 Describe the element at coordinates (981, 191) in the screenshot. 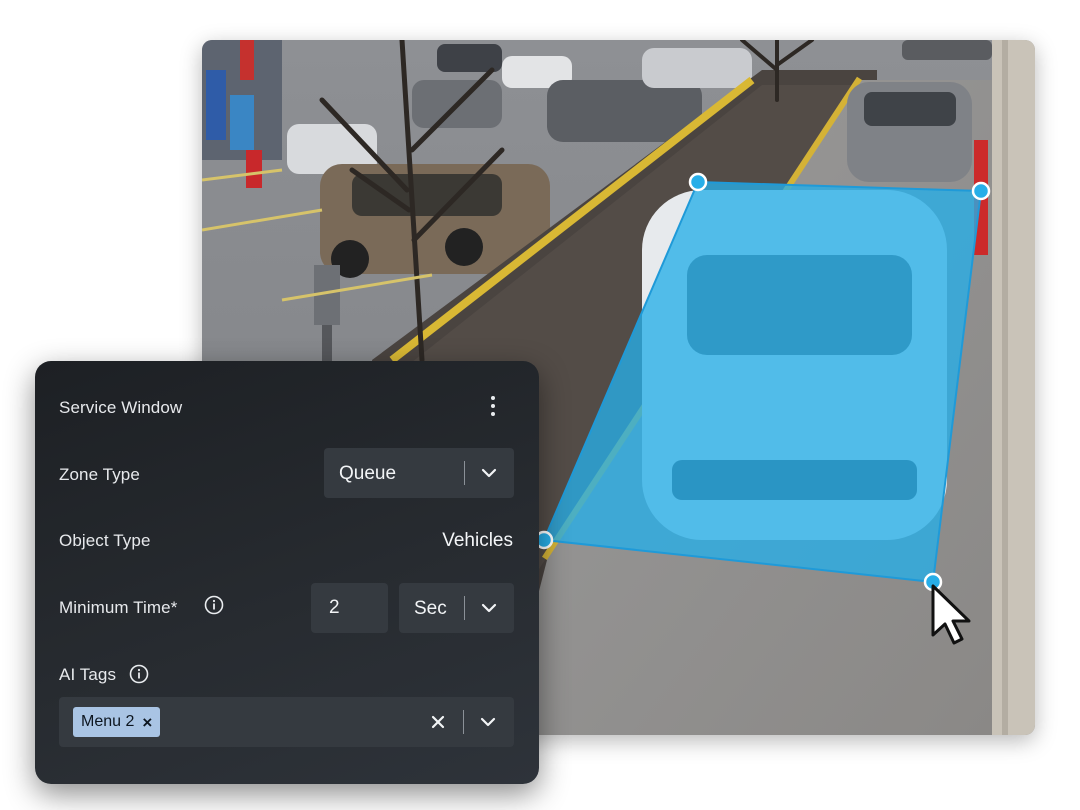

I see `zone-handle-top-right` at that location.